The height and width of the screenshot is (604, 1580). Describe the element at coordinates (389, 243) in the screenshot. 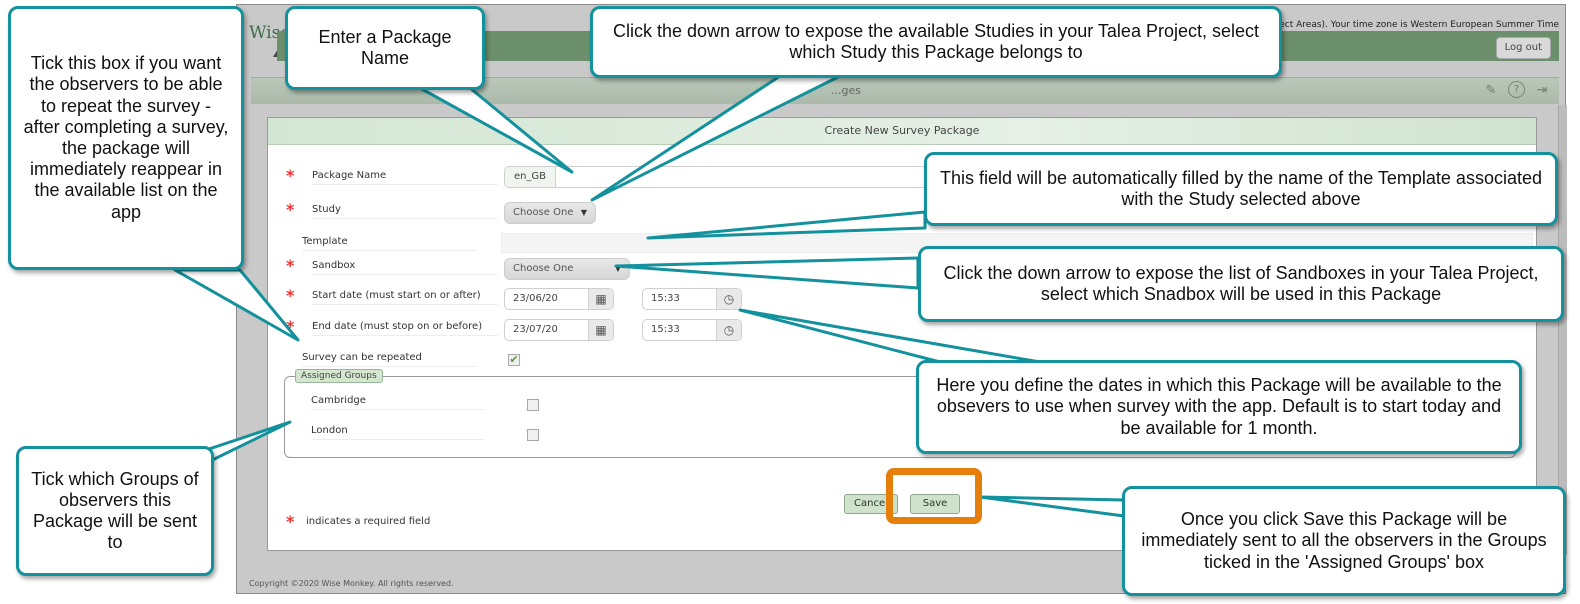

I see `template-label: Template` at that location.